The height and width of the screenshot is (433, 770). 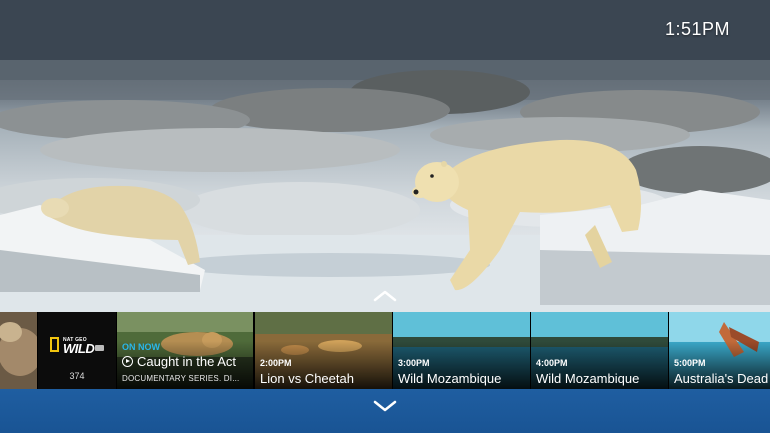 What do you see at coordinates (77, 376) in the screenshot?
I see `channel-number: 374` at bounding box center [77, 376].